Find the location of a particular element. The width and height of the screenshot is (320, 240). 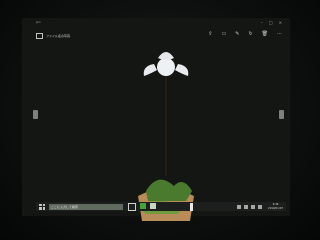

start-button is located at coordinates (42, 206).